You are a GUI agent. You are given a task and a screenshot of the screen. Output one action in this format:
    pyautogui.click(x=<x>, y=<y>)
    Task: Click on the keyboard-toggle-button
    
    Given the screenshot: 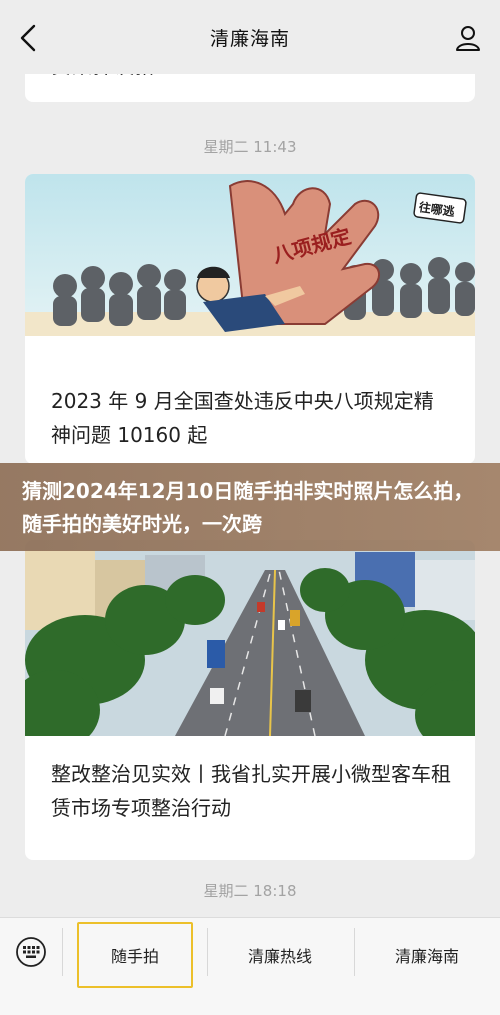 What is the action you would take?
    pyautogui.click(x=31, y=952)
    